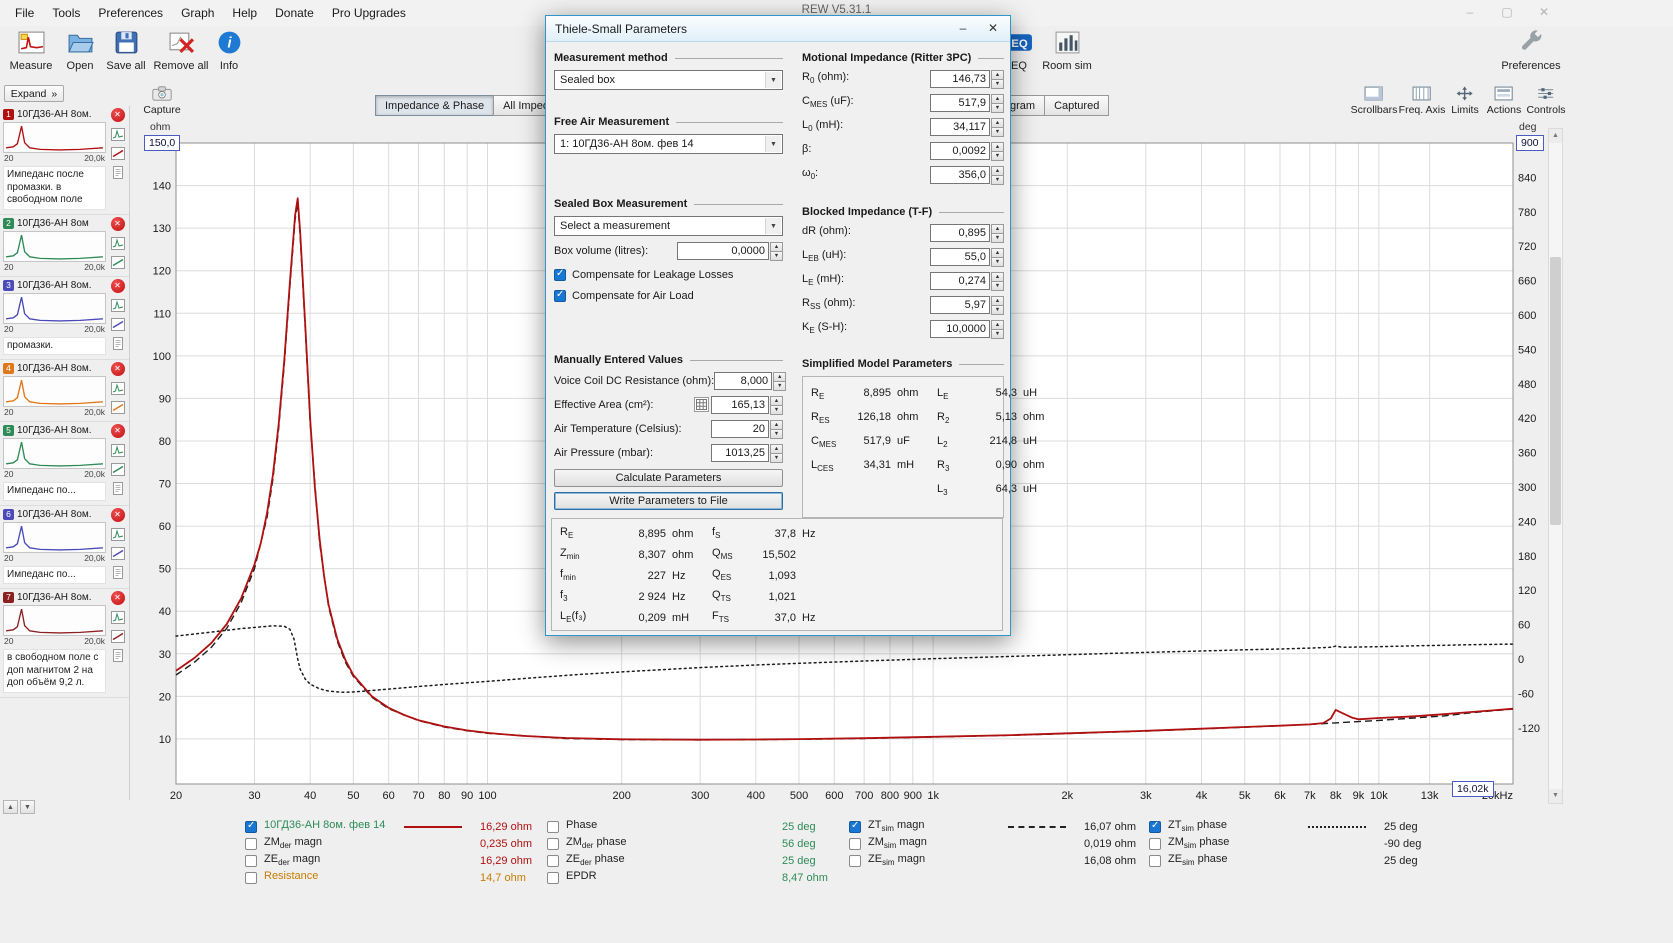 This screenshot has height=943, width=1673. I want to click on legend-trace-name: ZEsim magn, so click(935, 860).